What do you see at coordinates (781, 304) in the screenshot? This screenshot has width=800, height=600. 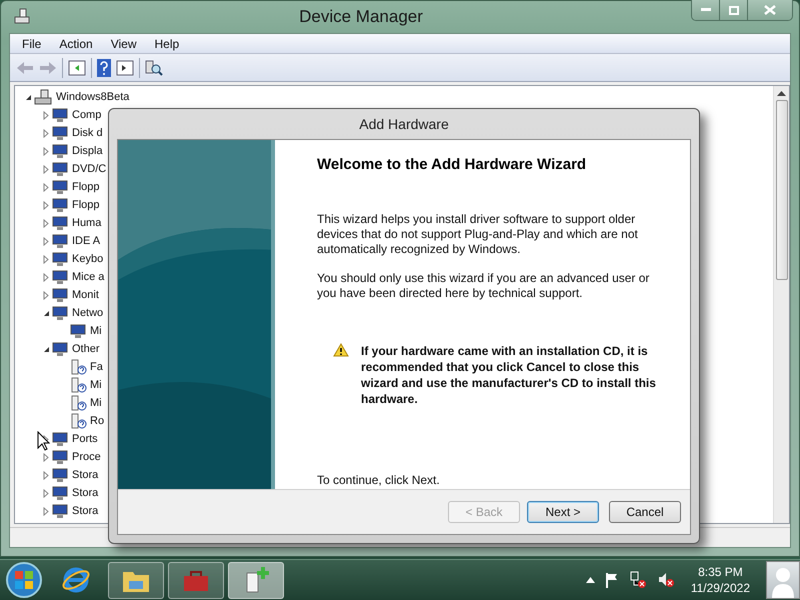 I see `scrollbar` at bounding box center [781, 304].